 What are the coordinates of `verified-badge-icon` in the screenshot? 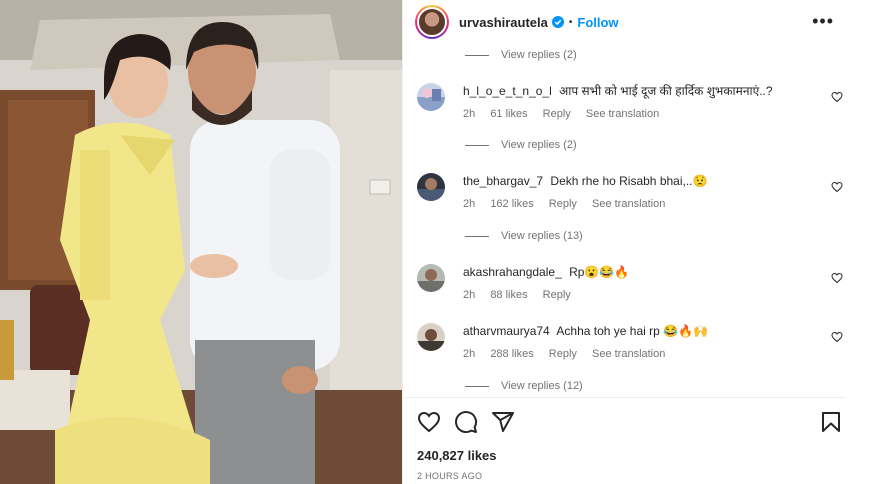 It's located at (557, 22).